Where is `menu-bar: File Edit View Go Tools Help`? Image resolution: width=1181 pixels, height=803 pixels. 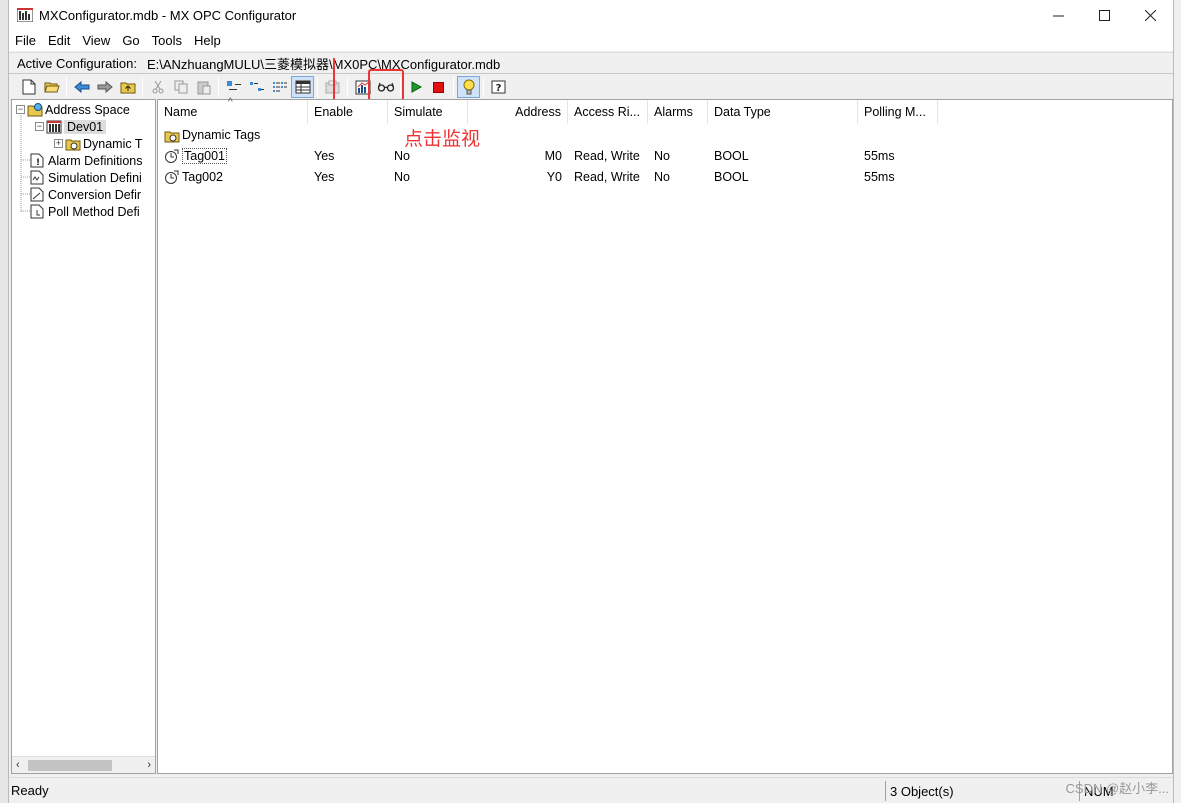 menu-bar: File Edit View Go Tools Help is located at coordinates (591, 40).